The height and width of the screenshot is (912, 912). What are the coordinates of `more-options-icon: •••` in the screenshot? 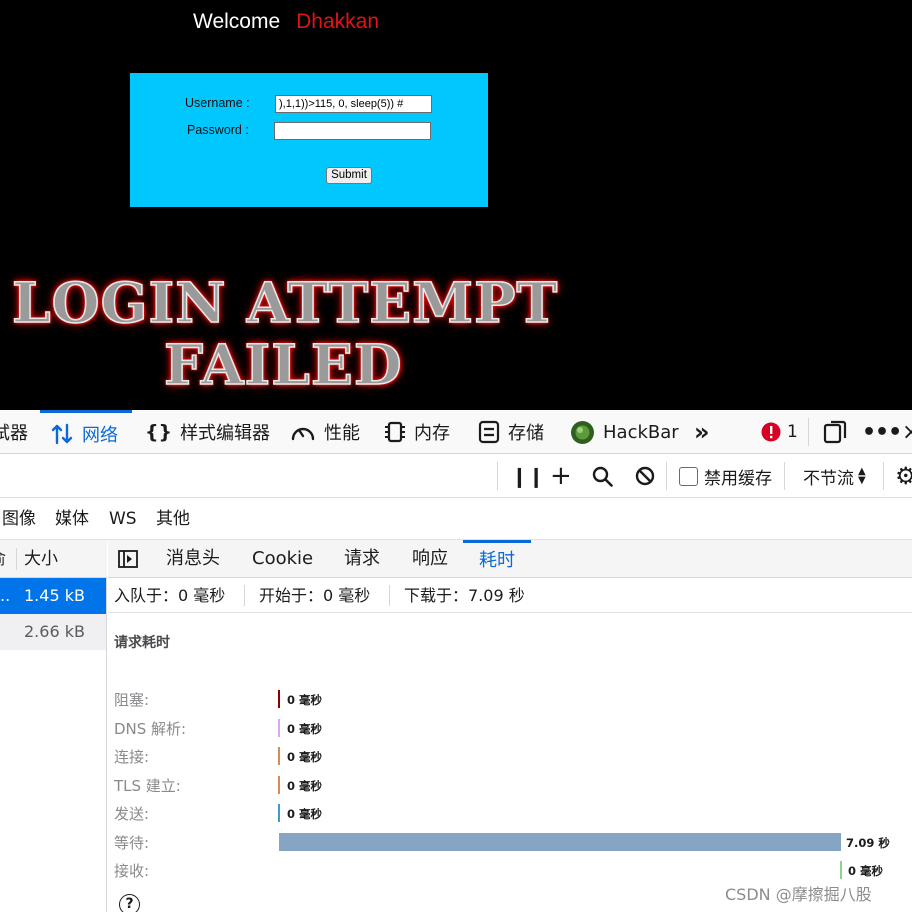 It's located at (882, 432).